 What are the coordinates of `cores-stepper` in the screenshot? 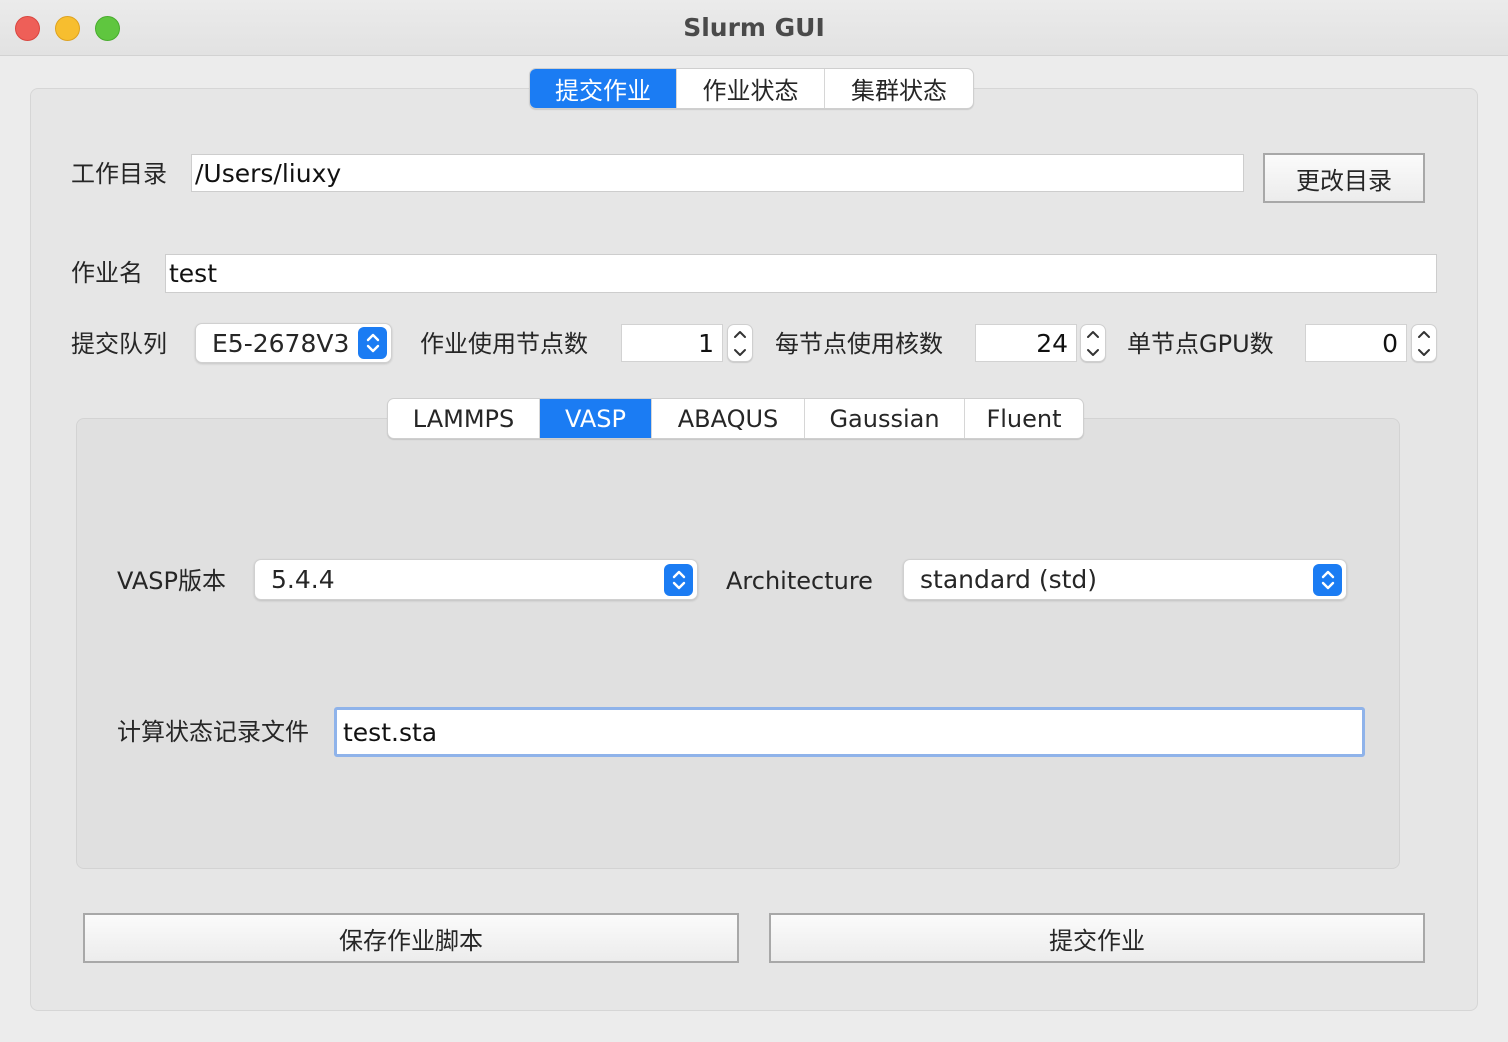 It's located at (1093, 343).